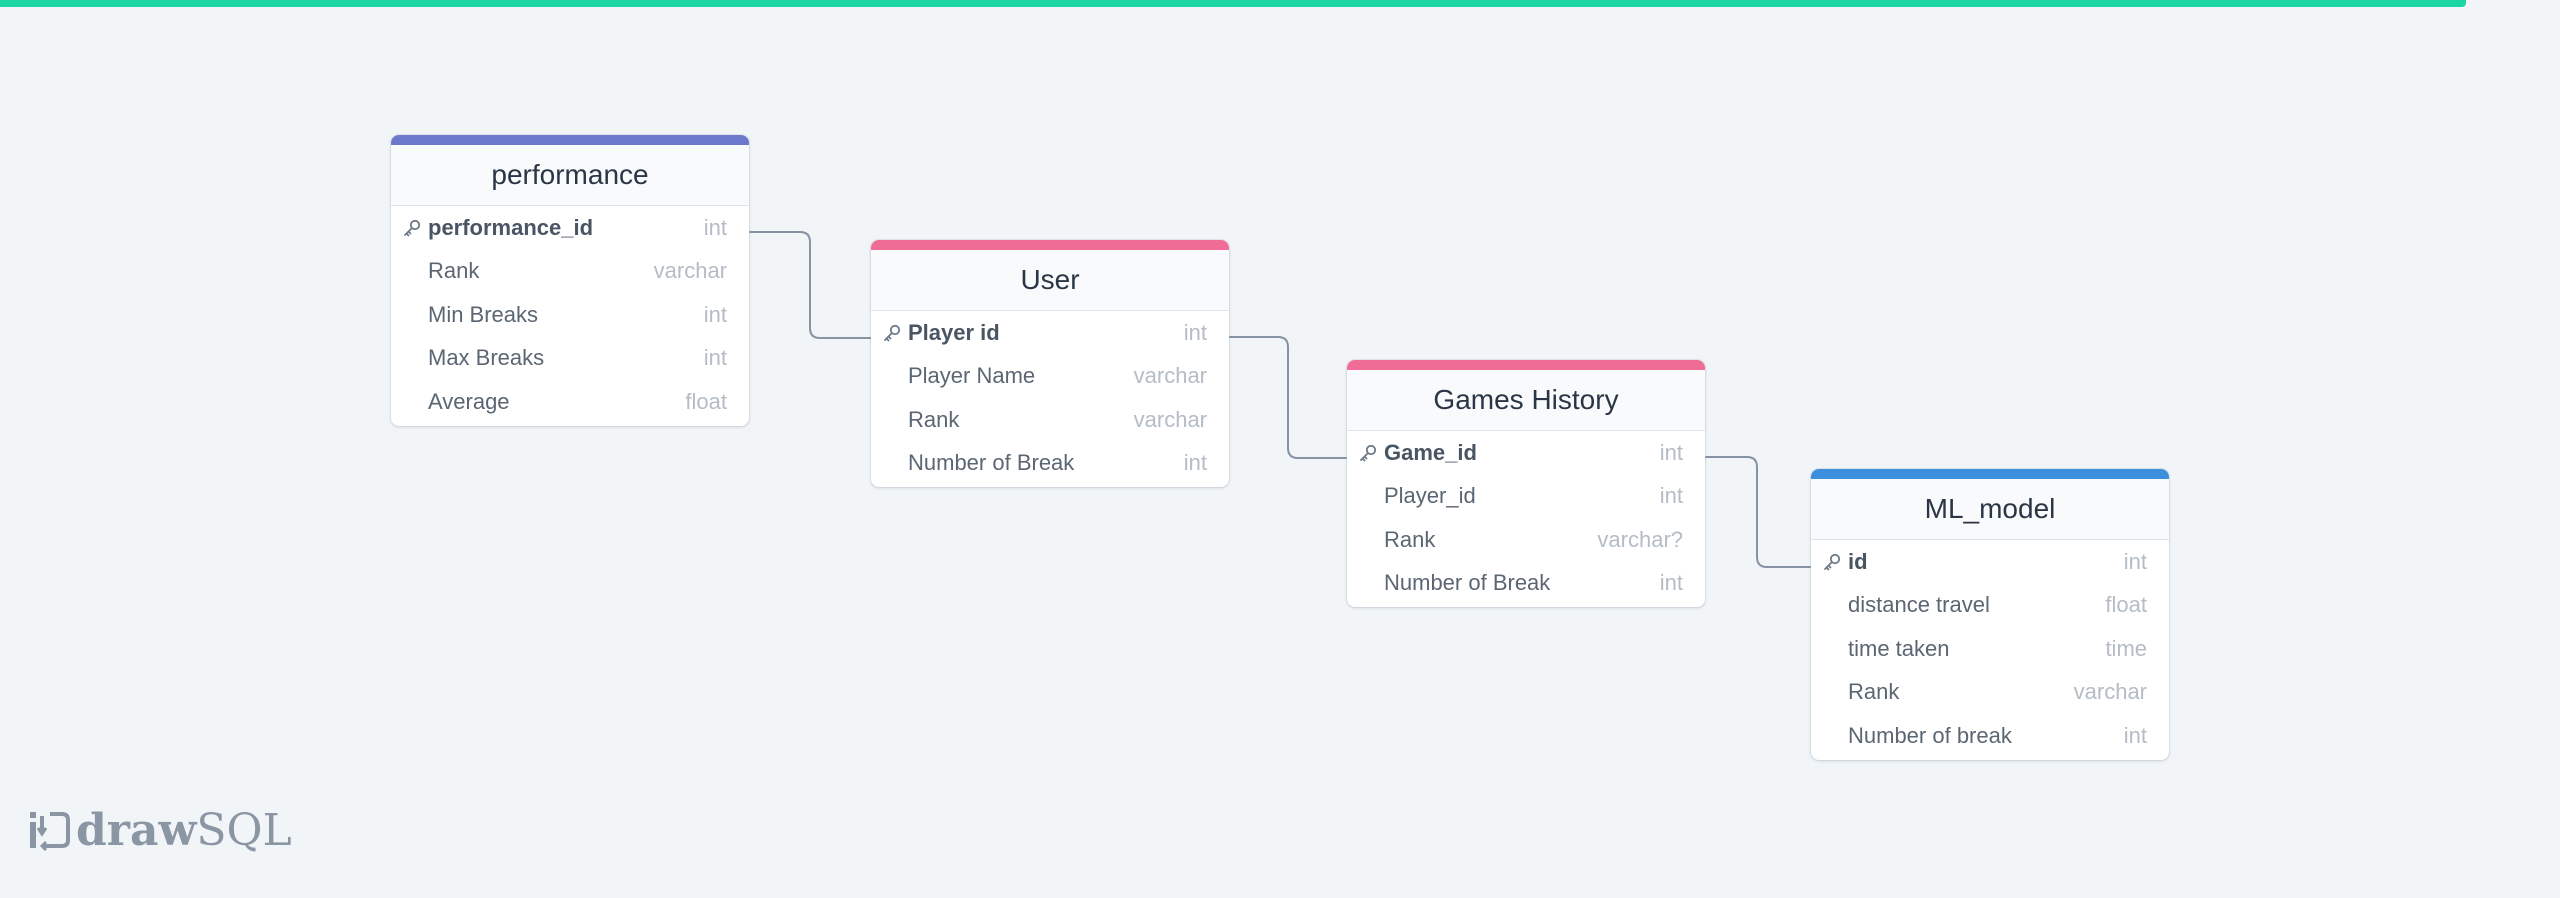 Image resolution: width=2560 pixels, height=898 pixels. I want to click on logo-text-sql: SQL, so click(244, 830).